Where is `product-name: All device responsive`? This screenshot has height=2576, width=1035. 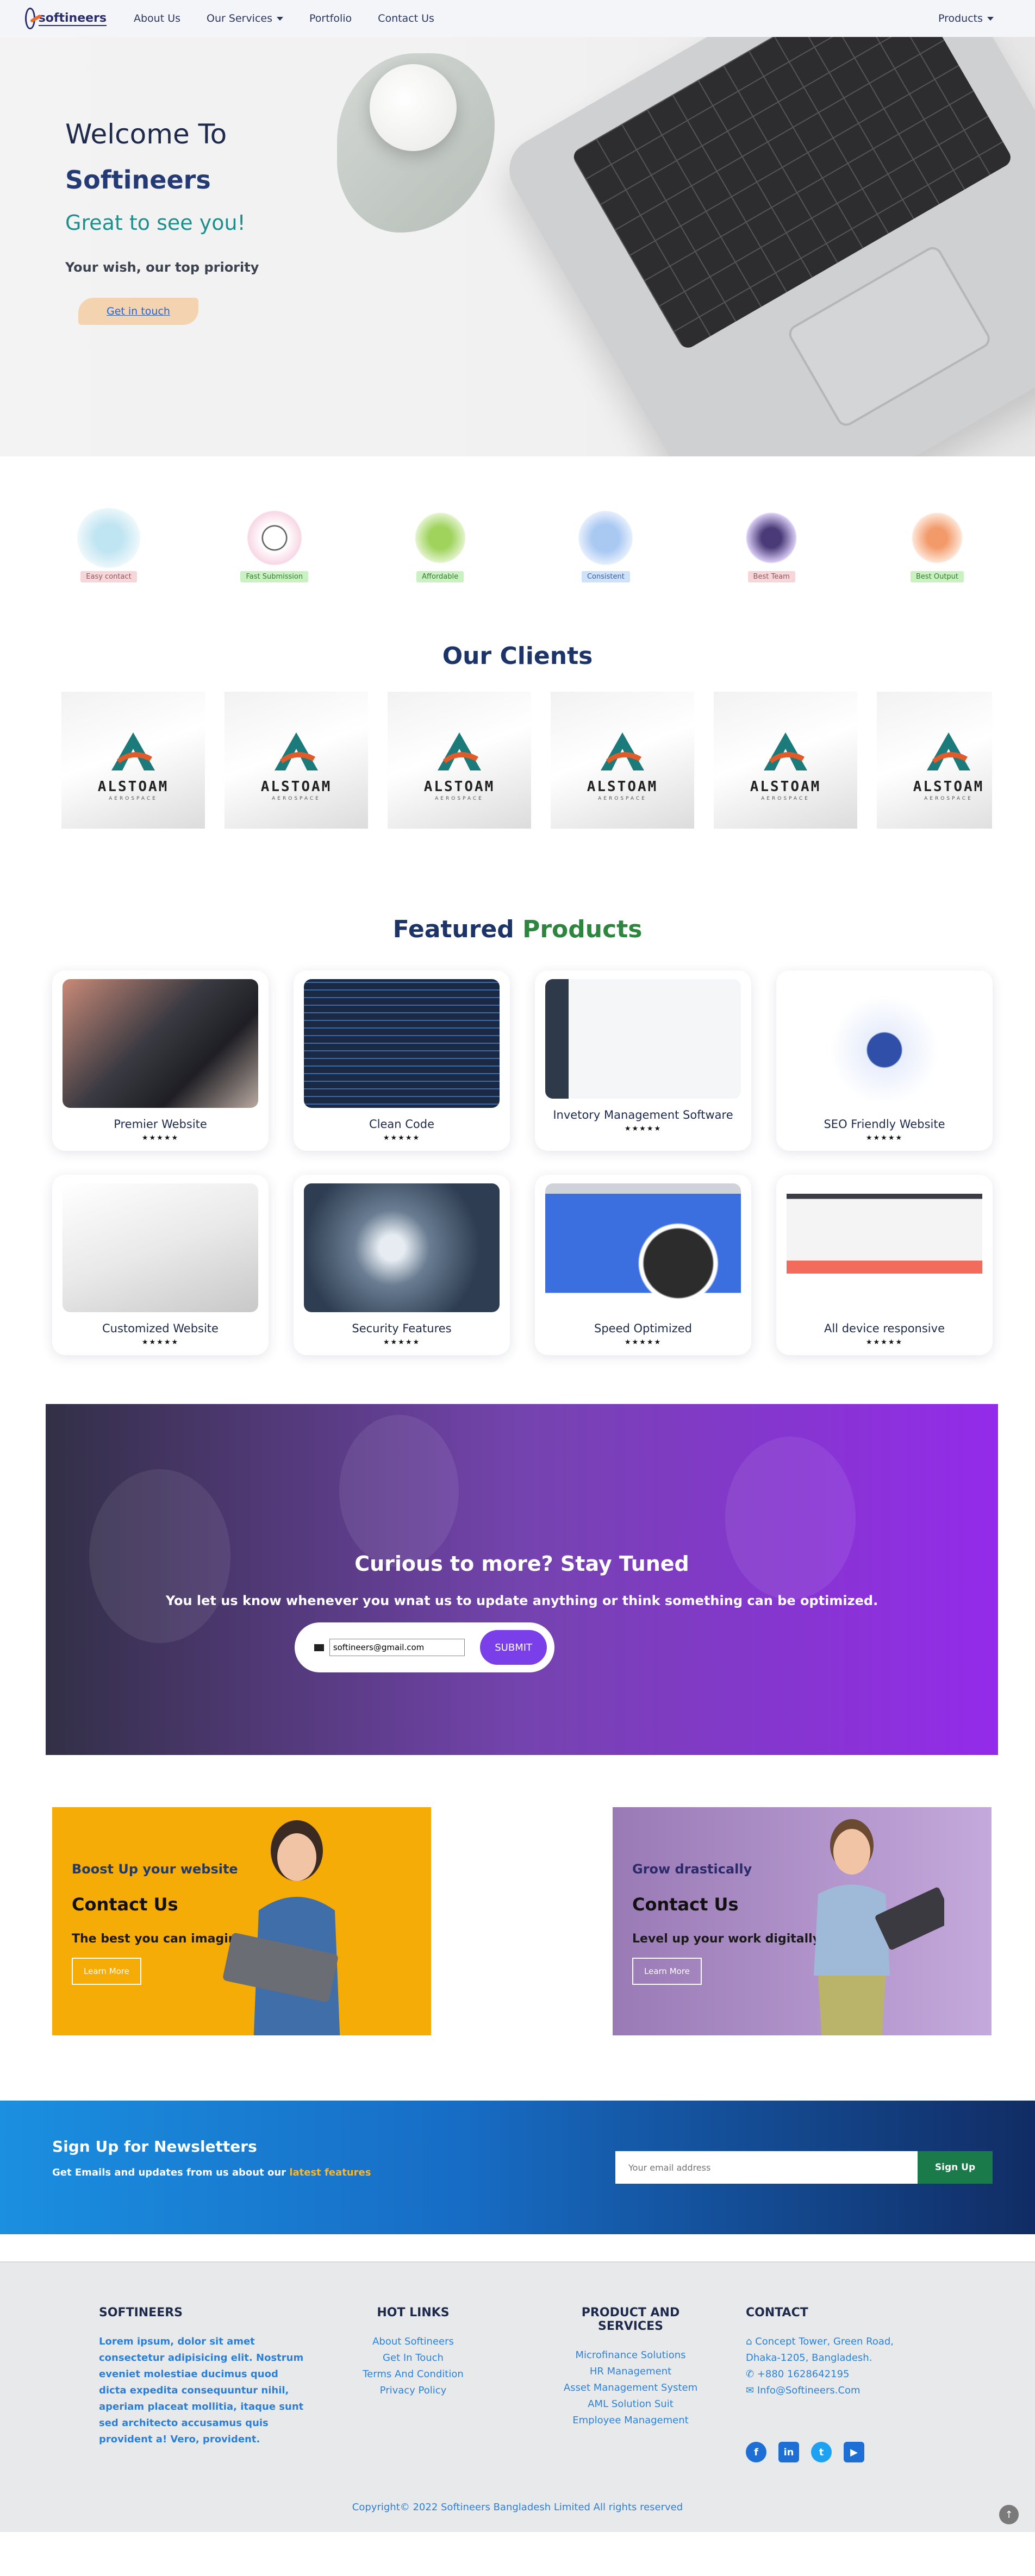
product-name: All device responsive is located at coordinates (884, 1328).